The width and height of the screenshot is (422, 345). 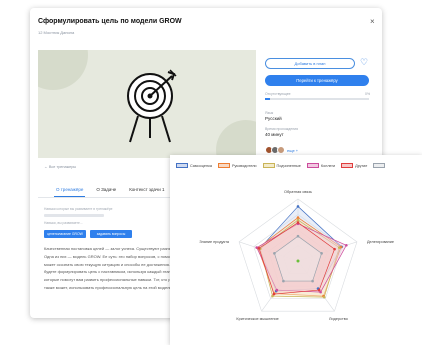 What do you see at coordinates (281, 129) in the screenshot?
I see `duration-label: Время прохождения` at bounding box center [281, 129].